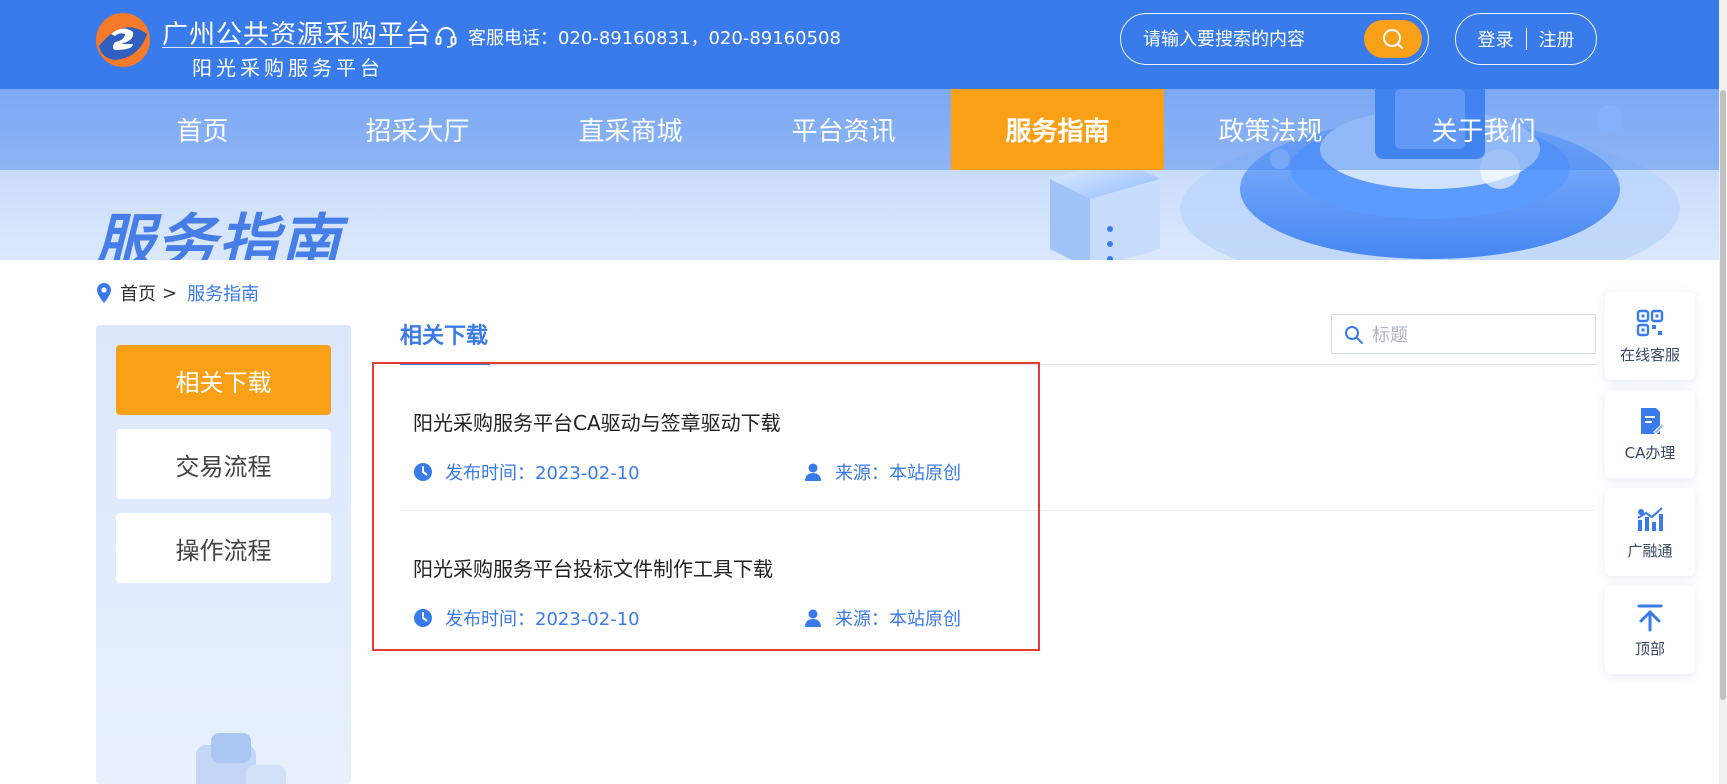 Image resolution: width=1727 pixels, height=784 pixels. I want to click on ca-service-label: CA办理, so click(1650, 452).